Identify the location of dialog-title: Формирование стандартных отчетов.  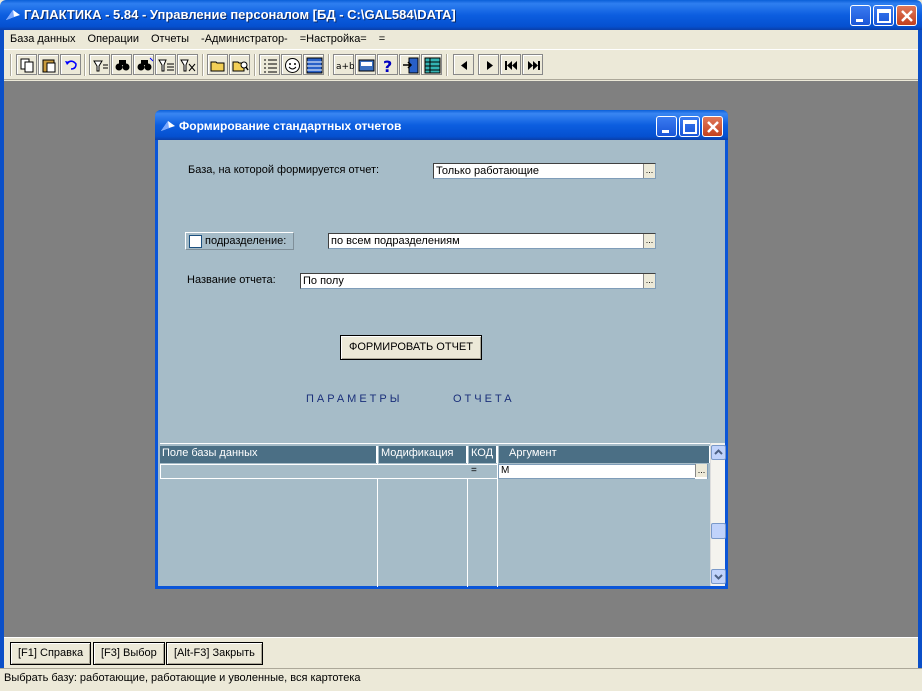
(290, 126).